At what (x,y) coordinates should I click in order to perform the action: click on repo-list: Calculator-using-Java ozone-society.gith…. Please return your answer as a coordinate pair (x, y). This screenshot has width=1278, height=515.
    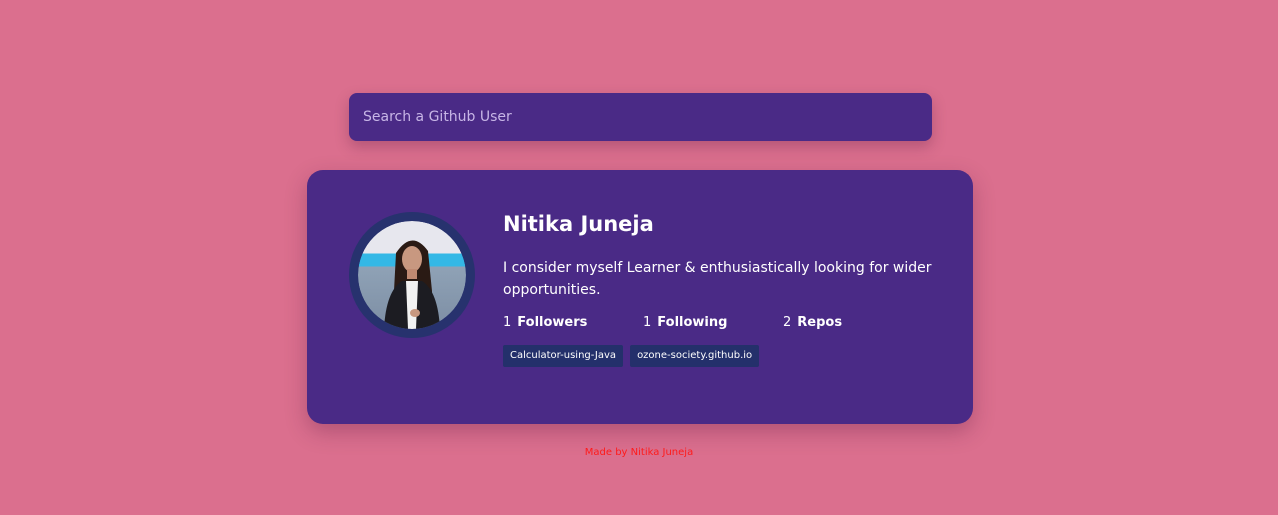
    Looking at the image, I should click on (723, 356).